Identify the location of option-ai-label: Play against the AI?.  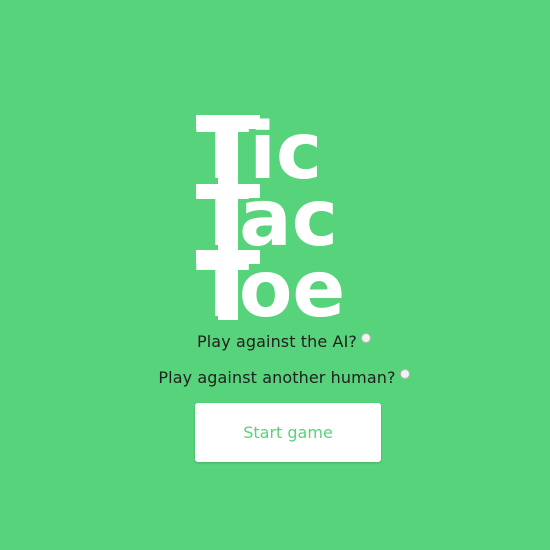
(277, 341).